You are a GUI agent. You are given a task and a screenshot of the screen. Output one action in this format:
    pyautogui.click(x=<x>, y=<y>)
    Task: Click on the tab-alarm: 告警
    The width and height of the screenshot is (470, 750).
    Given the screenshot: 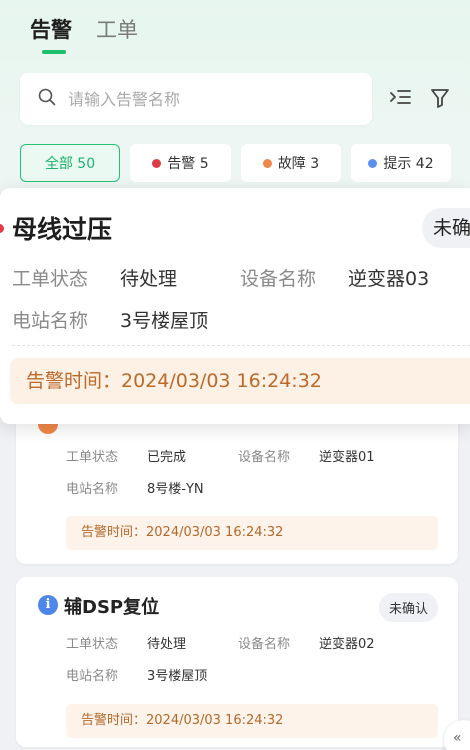 What is the action you would take?
    pyautogui.click(x=51, y=34)
    